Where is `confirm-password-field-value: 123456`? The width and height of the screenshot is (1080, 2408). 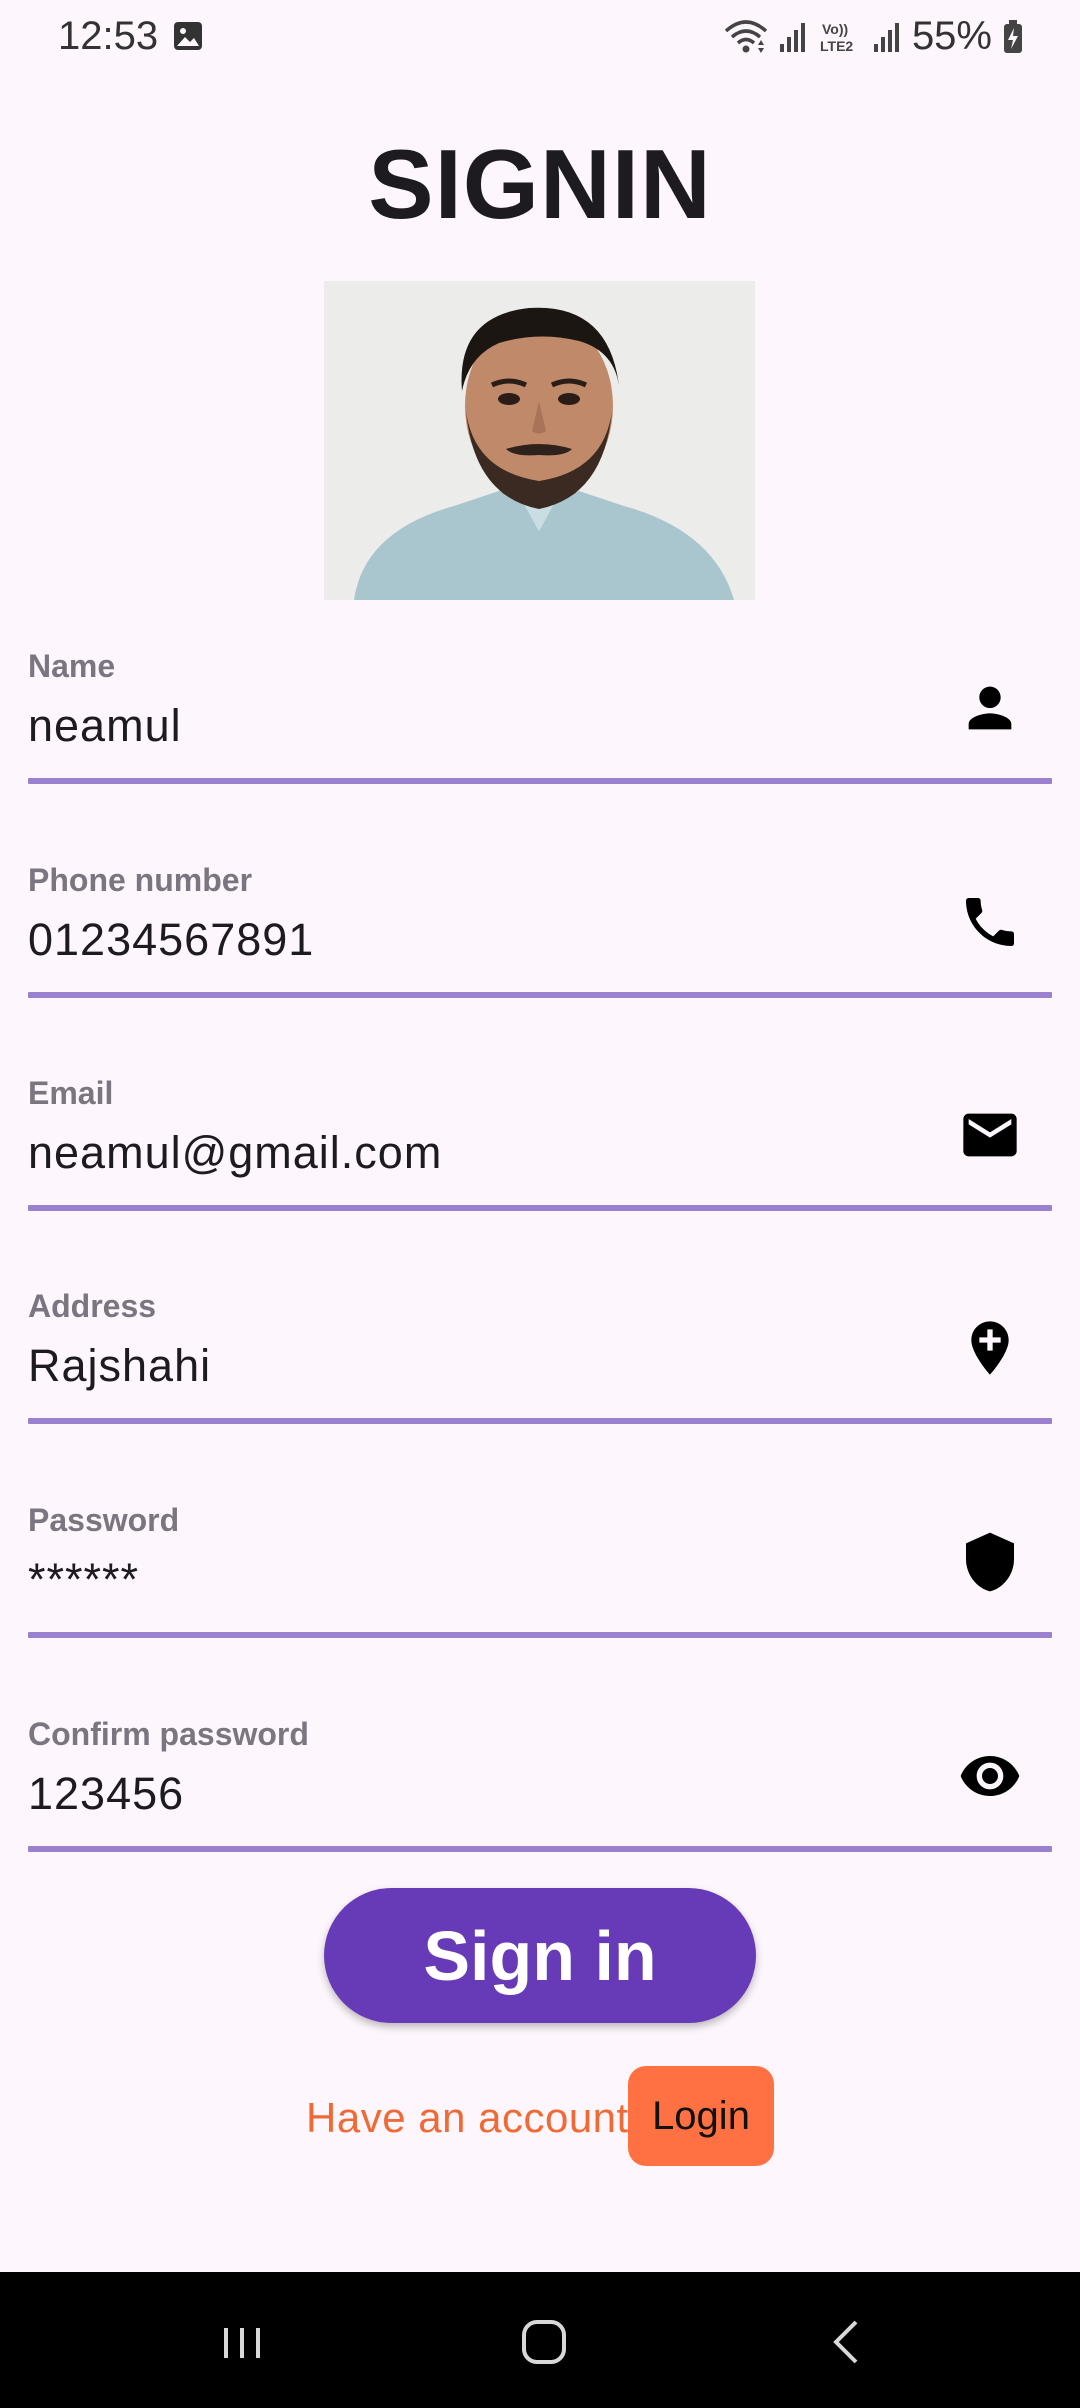 confirm-password-field-value: 123456 is located at coordinates (106, 1794).